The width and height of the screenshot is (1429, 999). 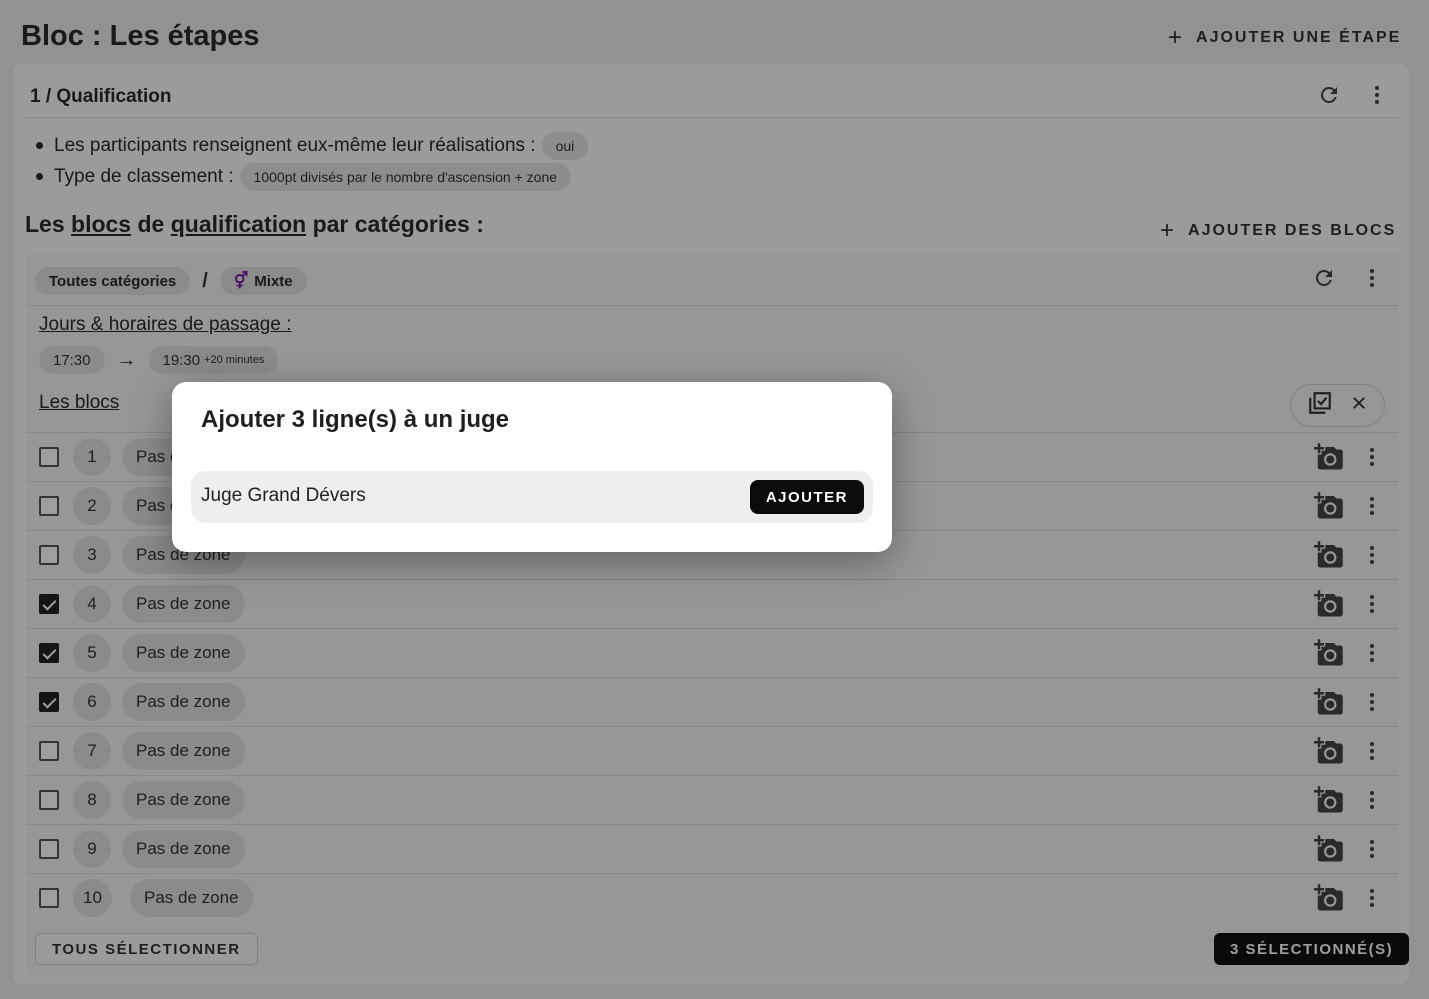 I want to click on ajouter-button: AJOUTER, so click(x=806, y=497).